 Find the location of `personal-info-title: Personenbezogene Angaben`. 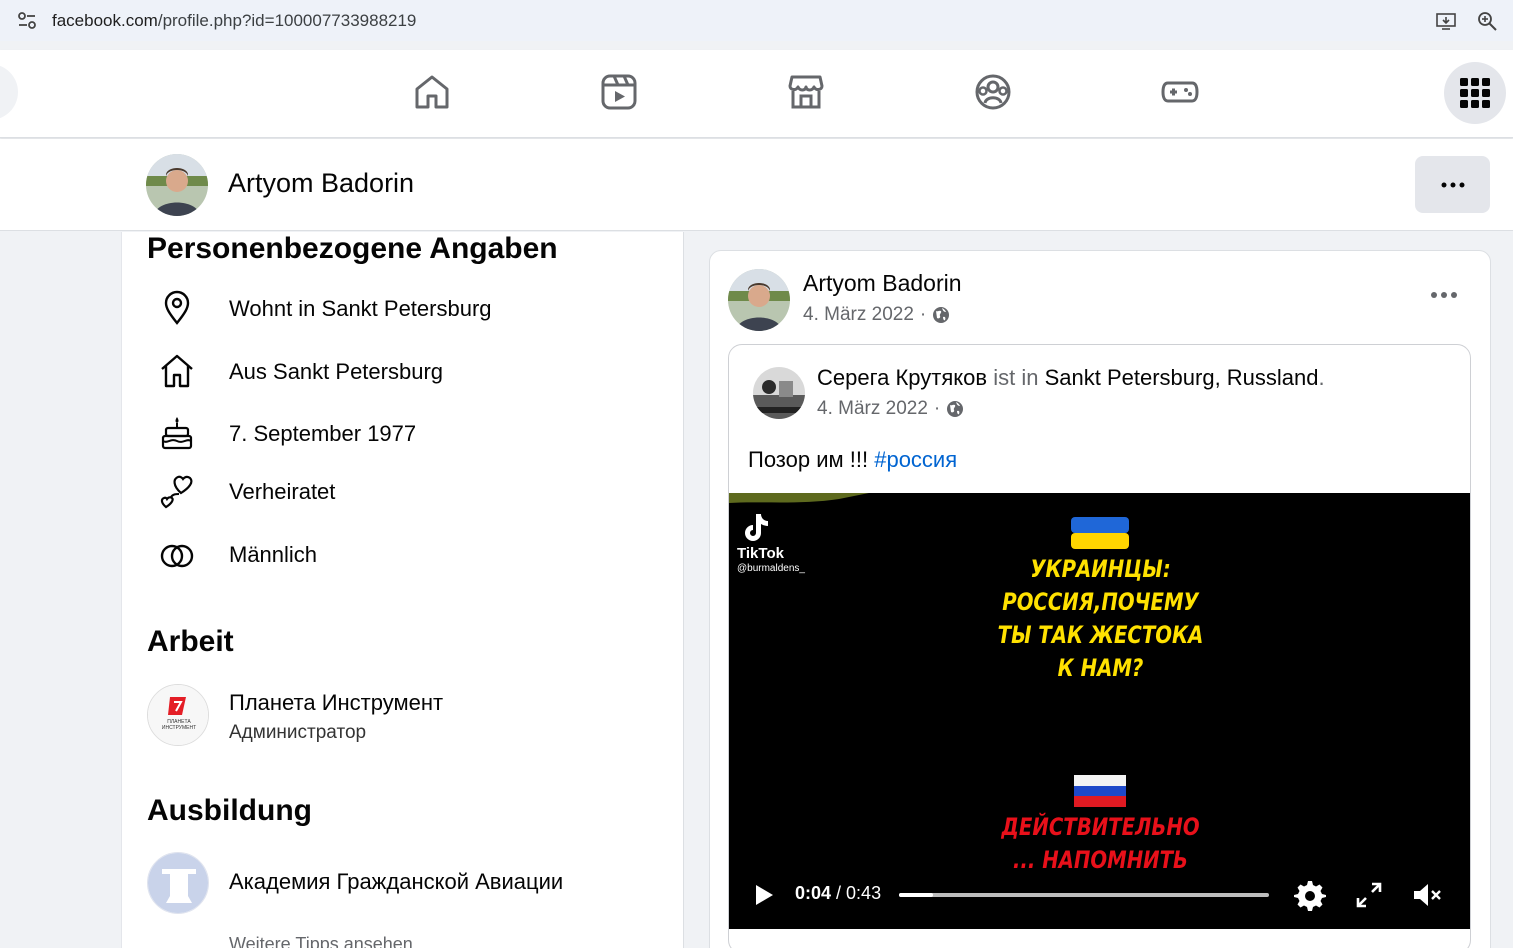

personal-info-title: Personenbezogene Angaben is located at coordinates (352, 248).